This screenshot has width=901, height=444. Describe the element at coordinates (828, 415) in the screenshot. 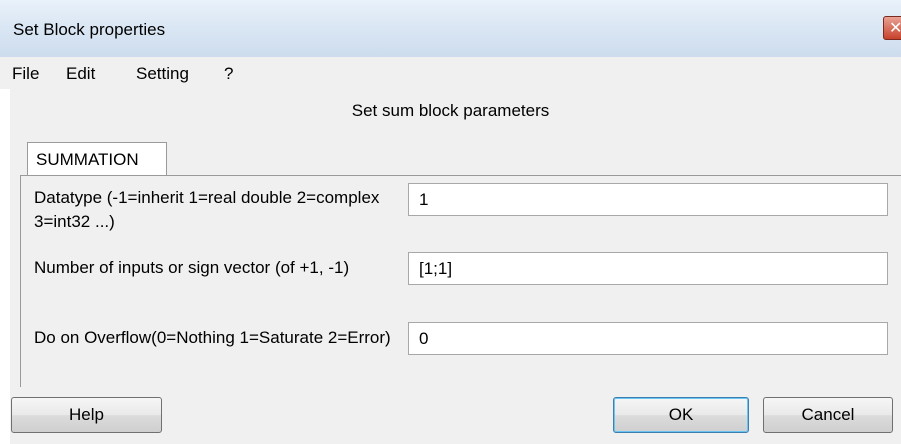

I see `cancel-button: Cancel` at that location.